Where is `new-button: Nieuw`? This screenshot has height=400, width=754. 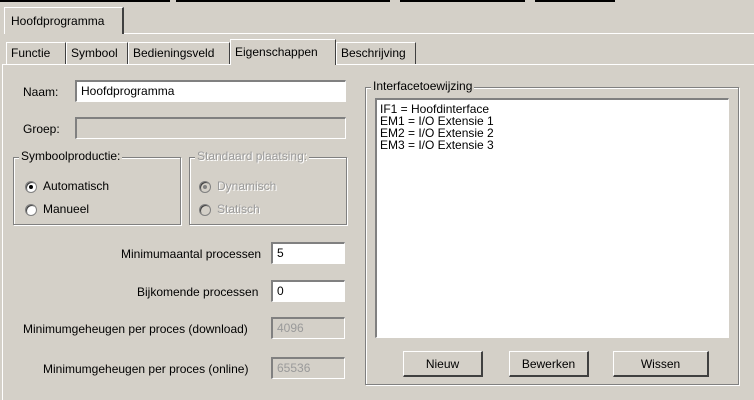
new-button: Nieuw is located at coordinates (443, 364).